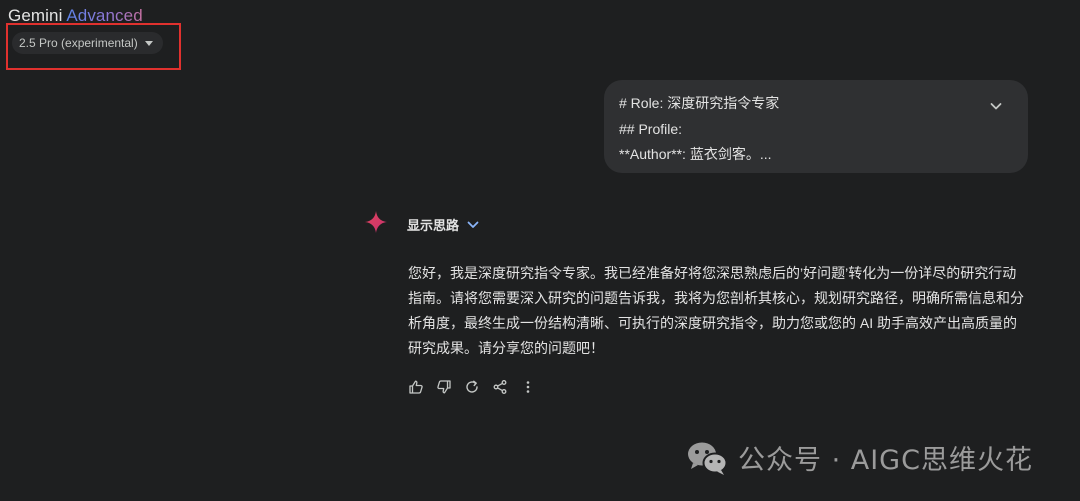  Describe the element at coordinates (651, 128) in the screenshot. I see `prompt-line-2: ## Profile:` at that location.